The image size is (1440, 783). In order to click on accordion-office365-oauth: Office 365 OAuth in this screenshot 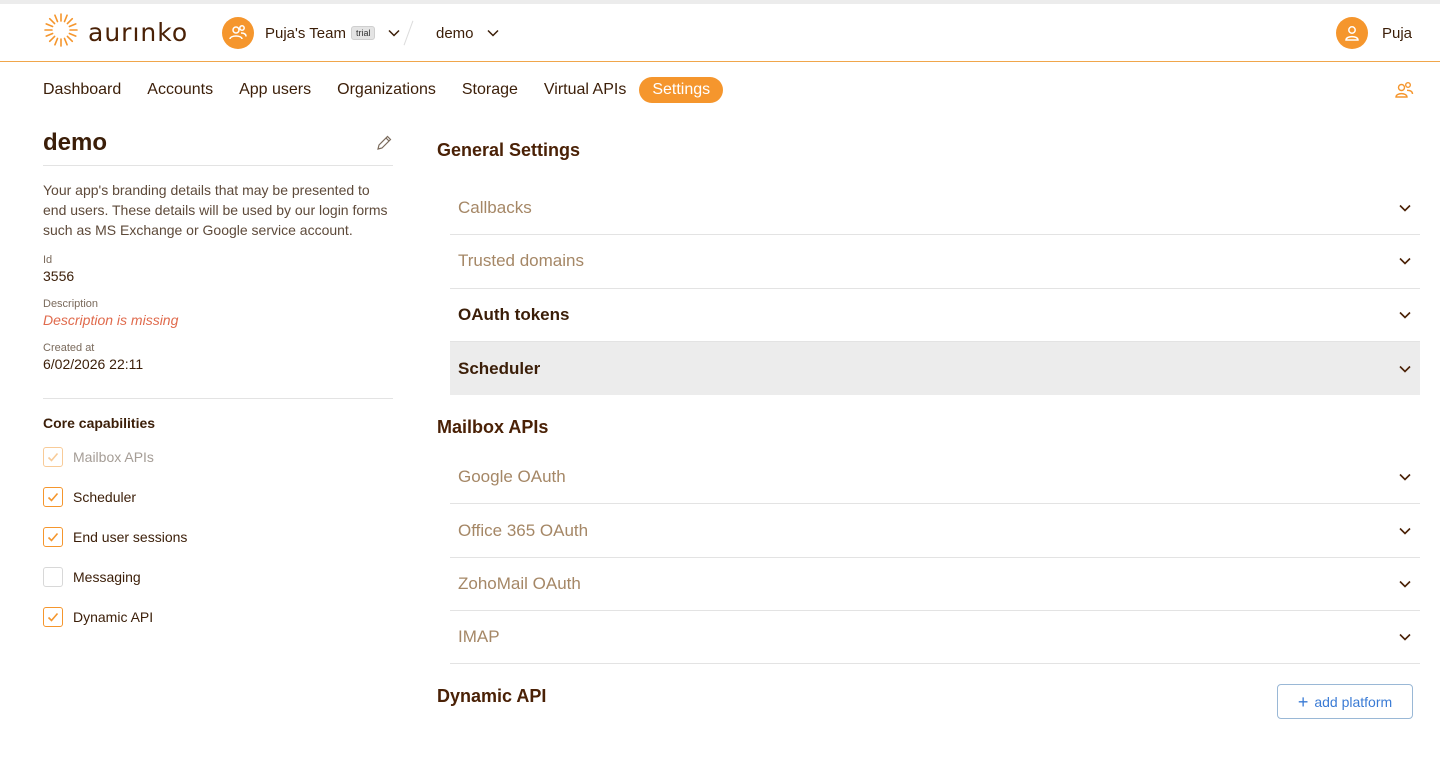, I will do `click(935, 531)`.